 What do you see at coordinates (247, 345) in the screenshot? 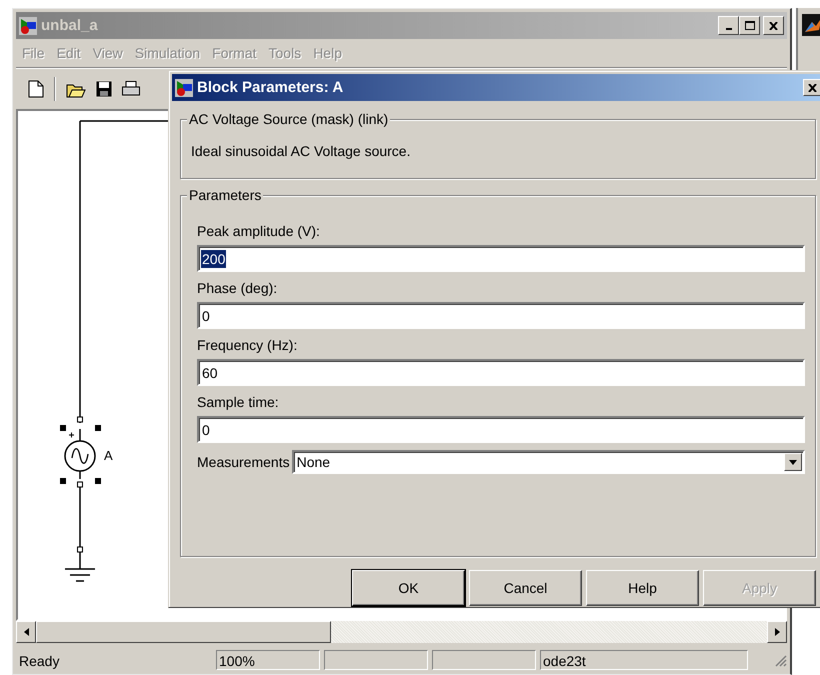
I see `field-label: Frequency (Hz):` at bounding box center [247, 345].